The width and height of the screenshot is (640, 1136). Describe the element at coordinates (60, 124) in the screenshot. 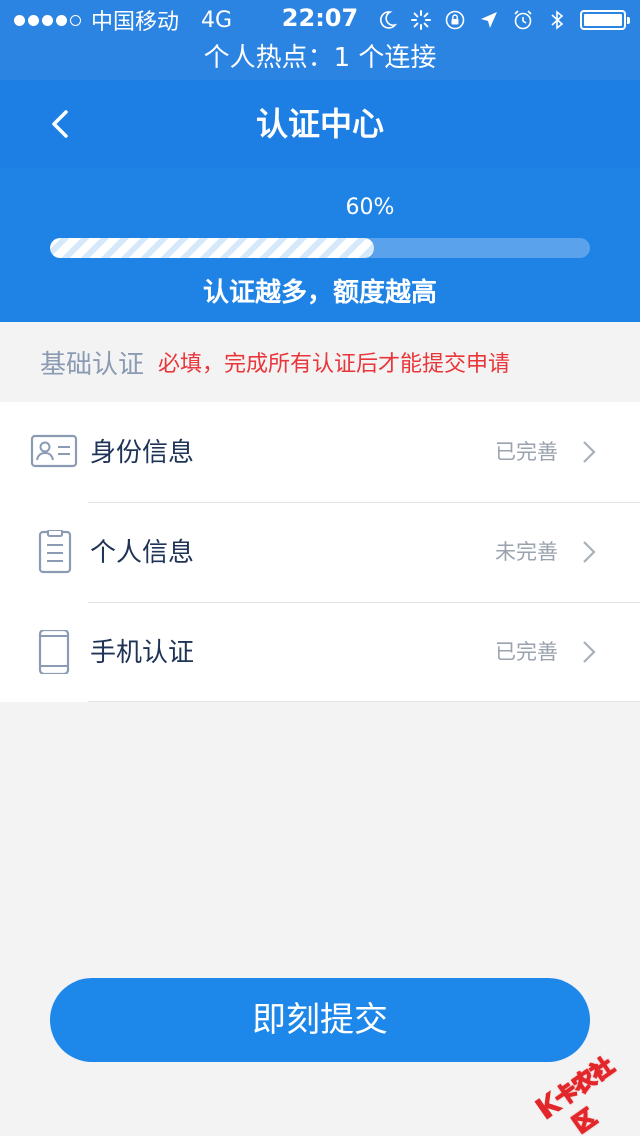

I see `chevron-left-icon` at that location.